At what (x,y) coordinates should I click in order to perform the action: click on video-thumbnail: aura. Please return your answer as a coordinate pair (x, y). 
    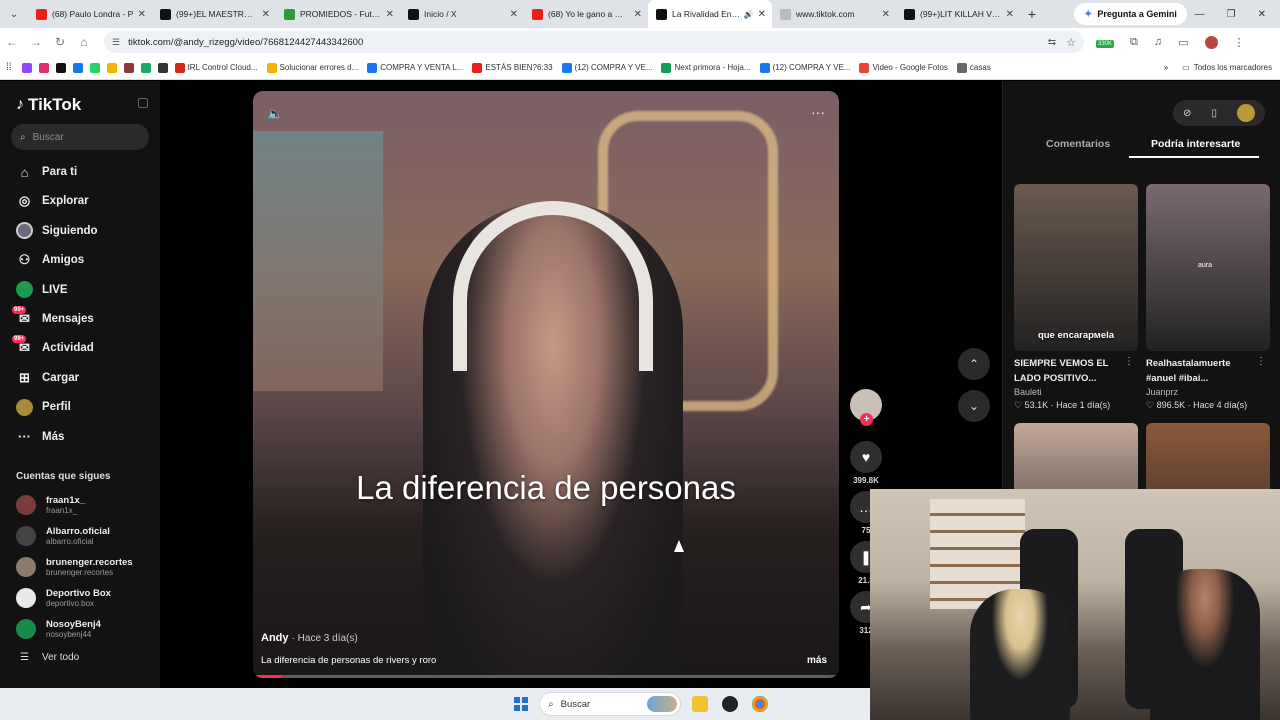
    Looking at the image, I should click on (1208, 267).